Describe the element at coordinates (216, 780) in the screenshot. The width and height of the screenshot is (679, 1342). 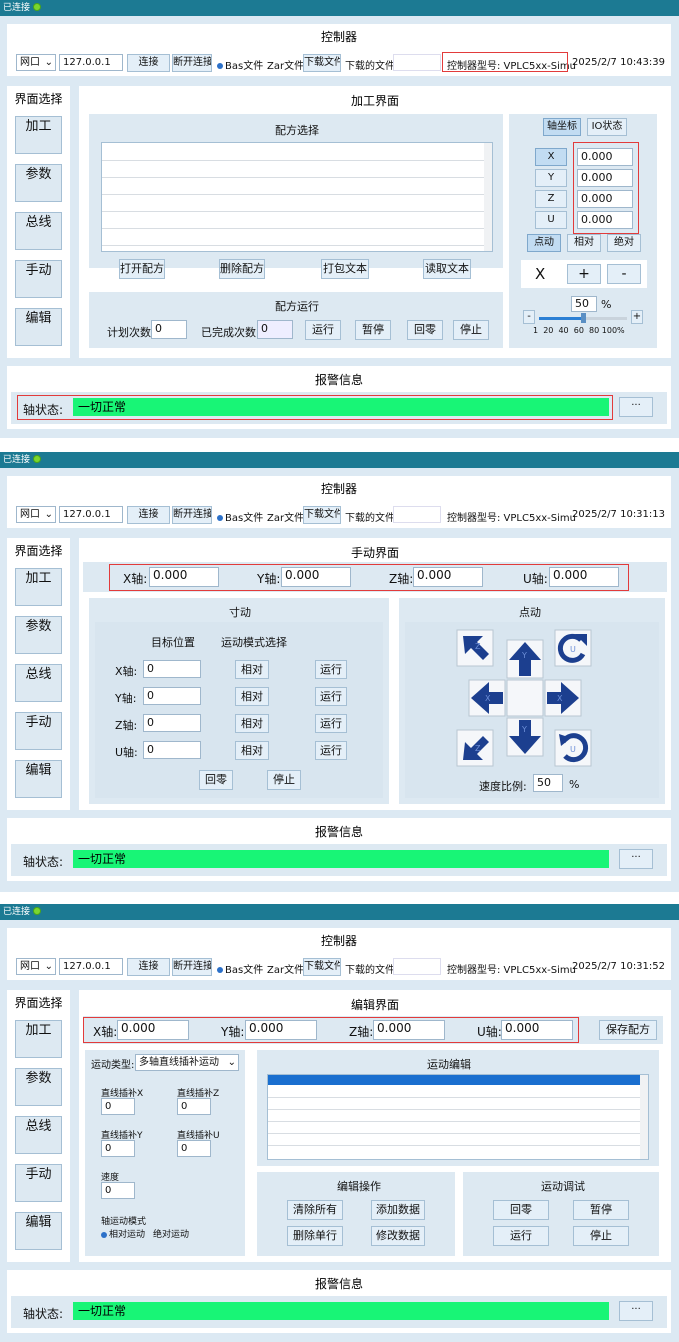
I see `inch-home-button: 回零` at that location.